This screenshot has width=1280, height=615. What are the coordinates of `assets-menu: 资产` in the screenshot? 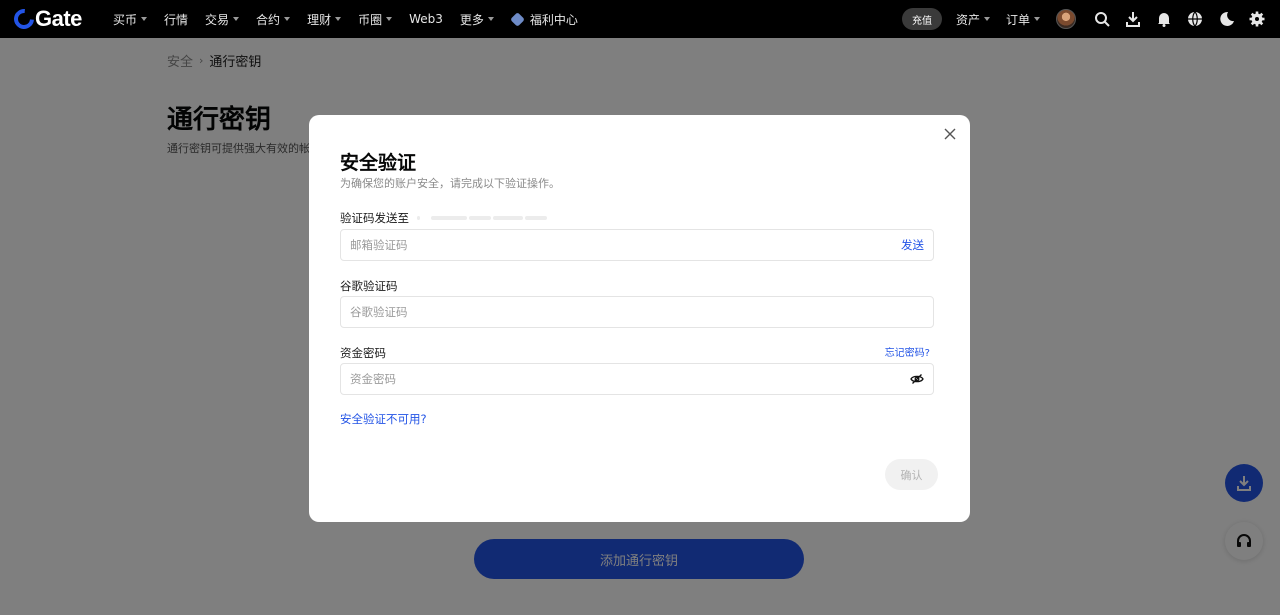 It's located at (973, 19).